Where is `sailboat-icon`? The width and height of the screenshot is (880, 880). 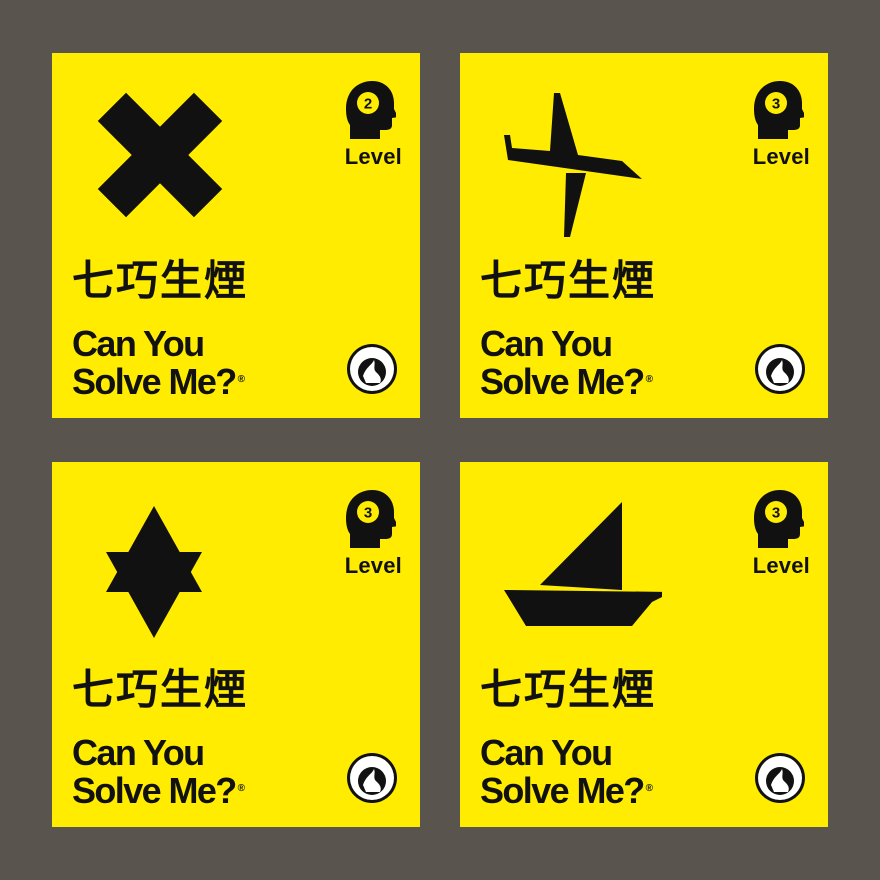
sailboat-icon is located at coordinates (583, 564).